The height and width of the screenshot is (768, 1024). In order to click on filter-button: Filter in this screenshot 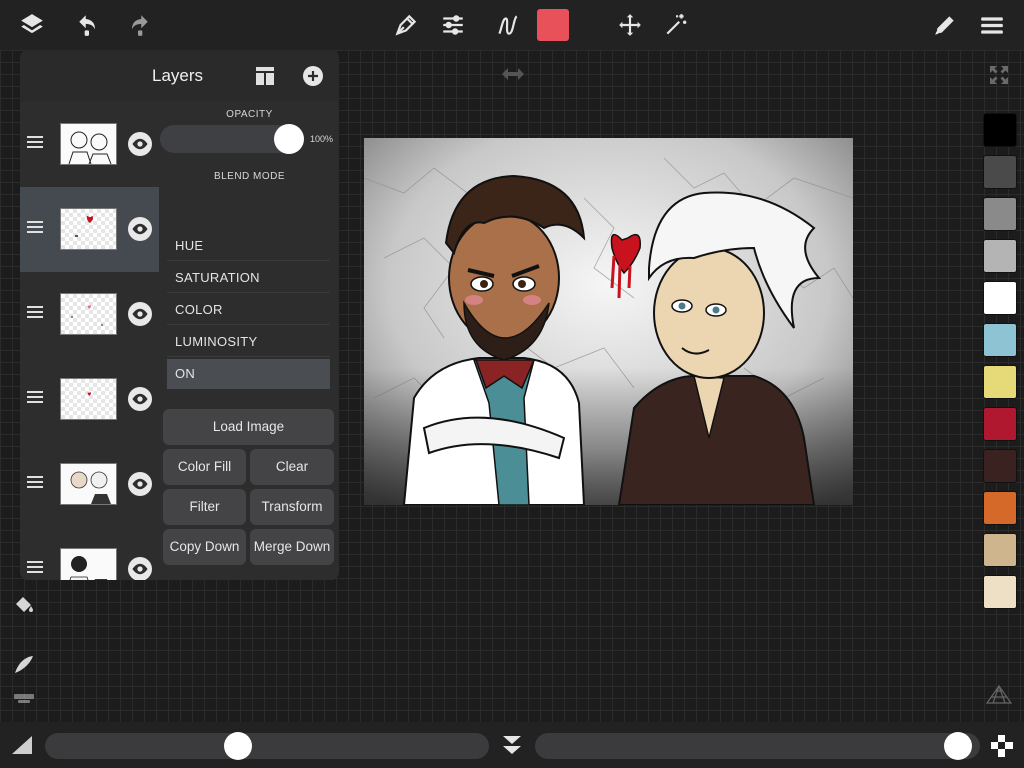, I will do `click(204, 507)`.